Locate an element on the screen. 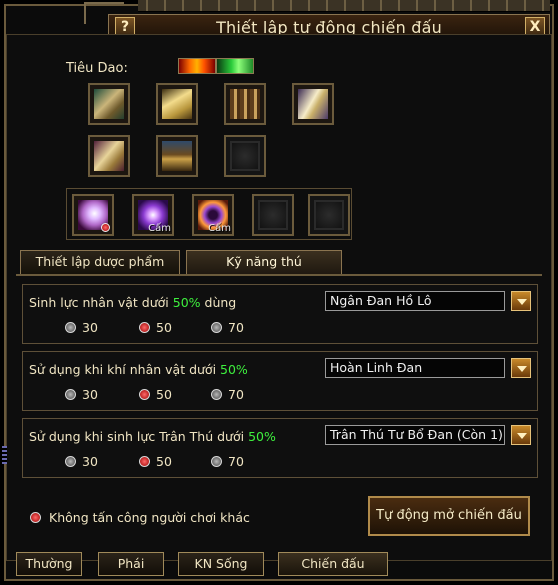 This screenshot has width=558, height=585. tab-divider is located at coordinates (279, 275).